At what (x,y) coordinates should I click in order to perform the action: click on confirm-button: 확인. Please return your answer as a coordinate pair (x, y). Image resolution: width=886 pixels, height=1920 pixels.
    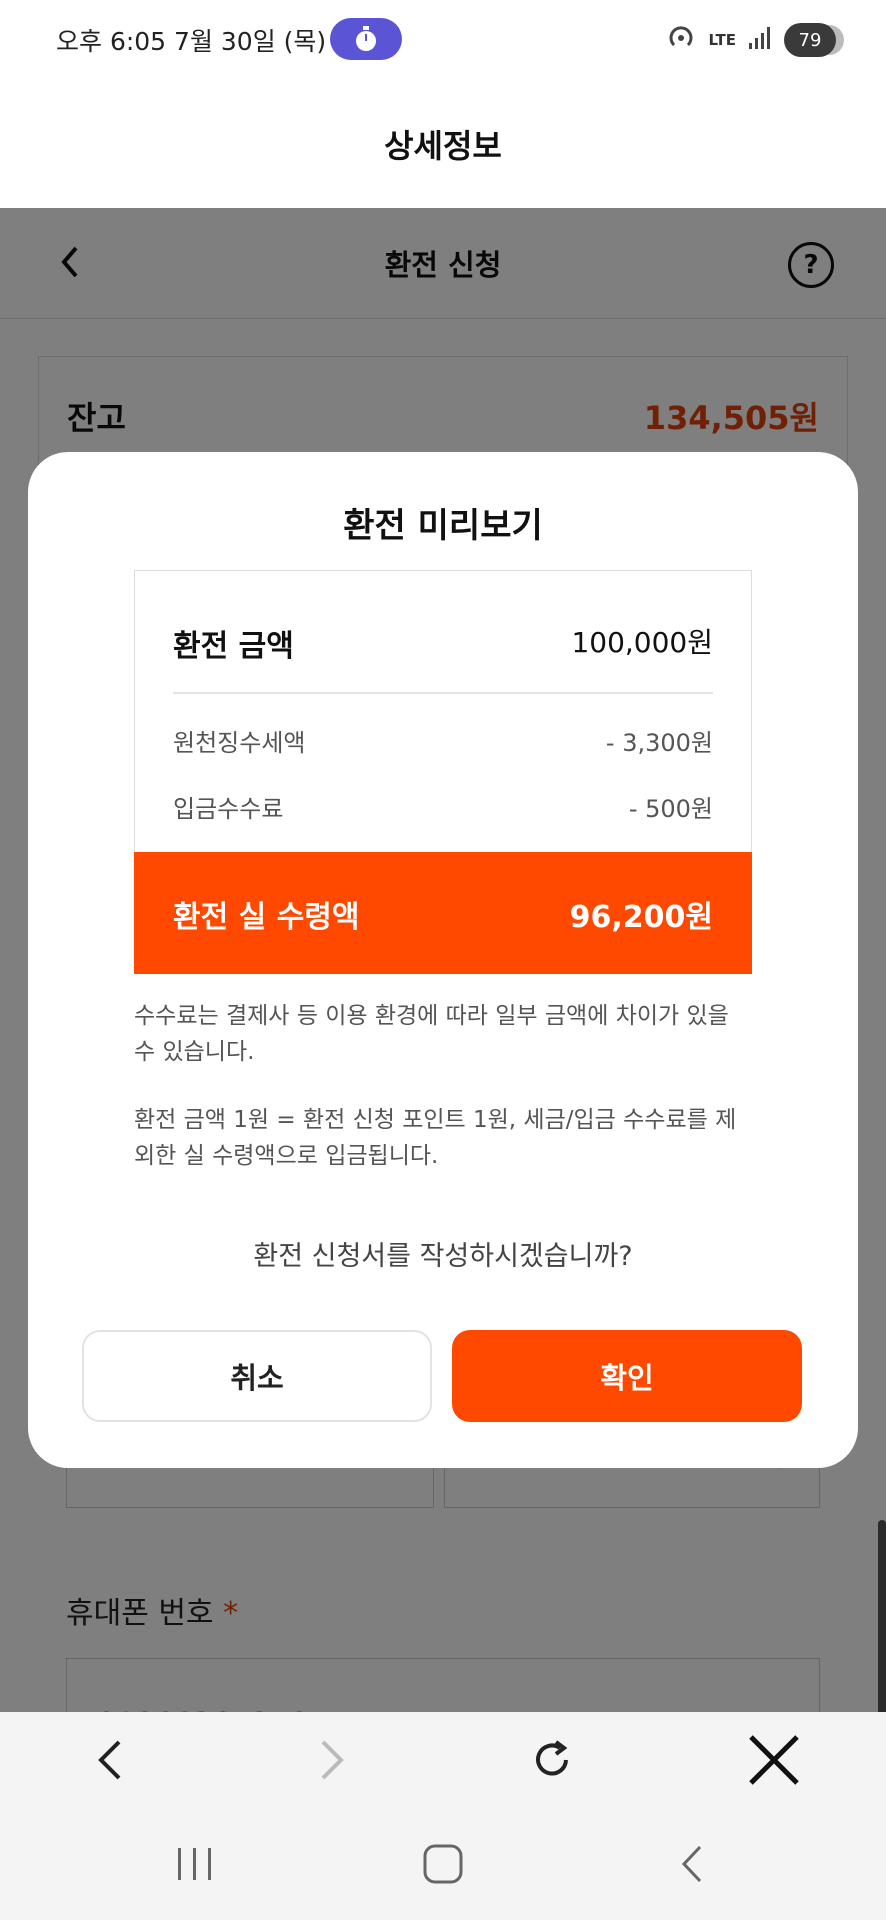
    Looking at the image, I should click on (627, 1376).